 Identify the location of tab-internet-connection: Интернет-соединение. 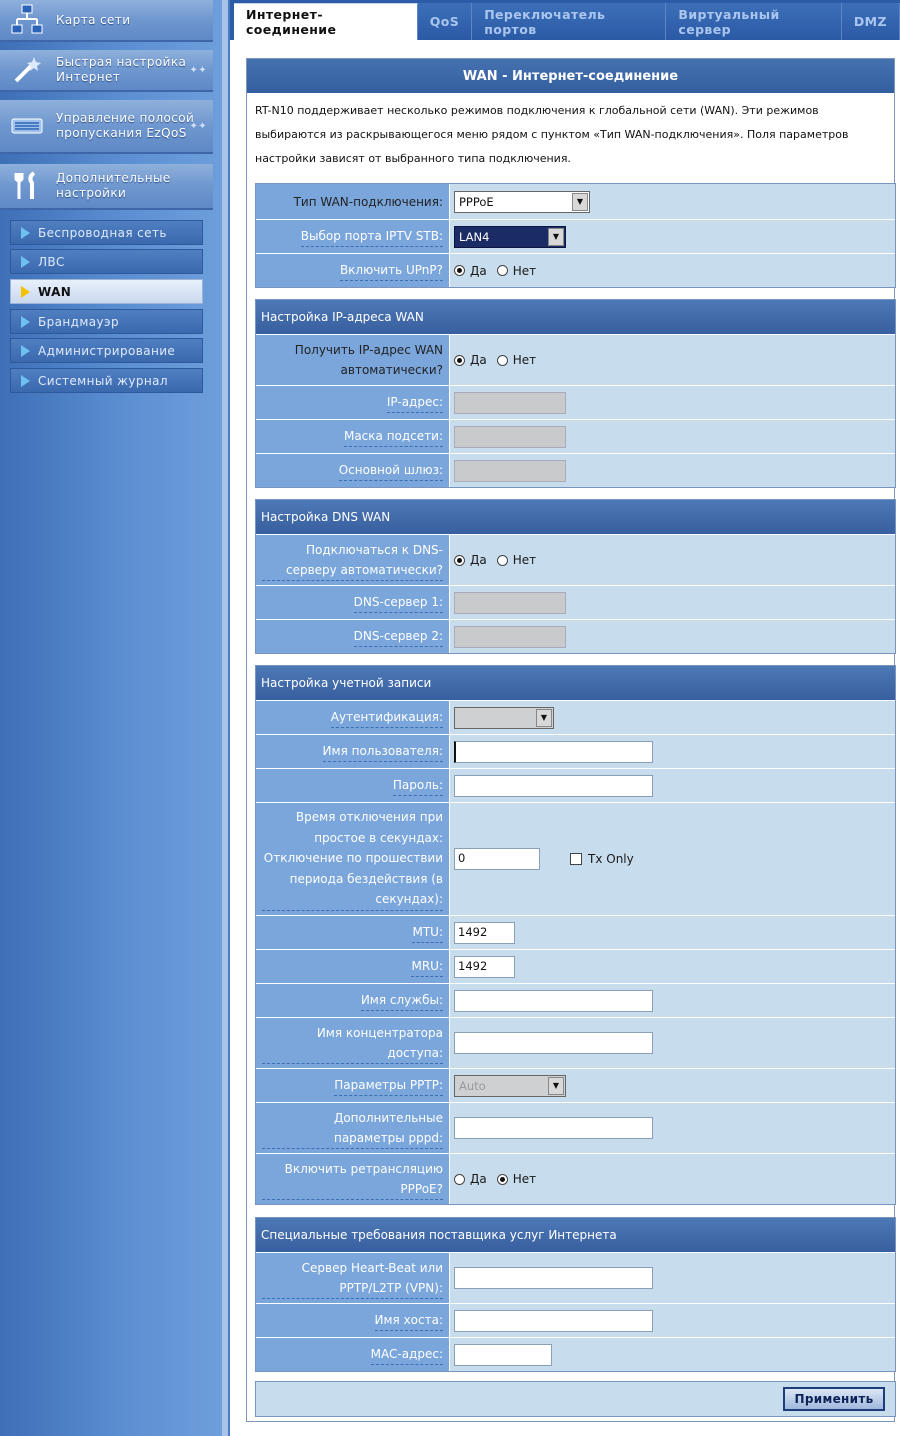
(326, 21).